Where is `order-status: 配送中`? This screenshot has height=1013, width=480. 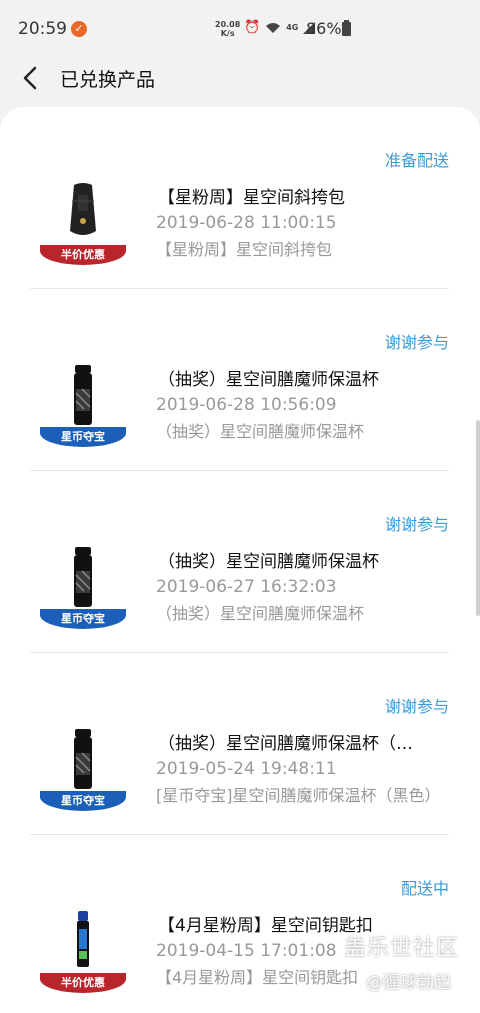 order-status: 配送中 is located at coordinates (424, 888).